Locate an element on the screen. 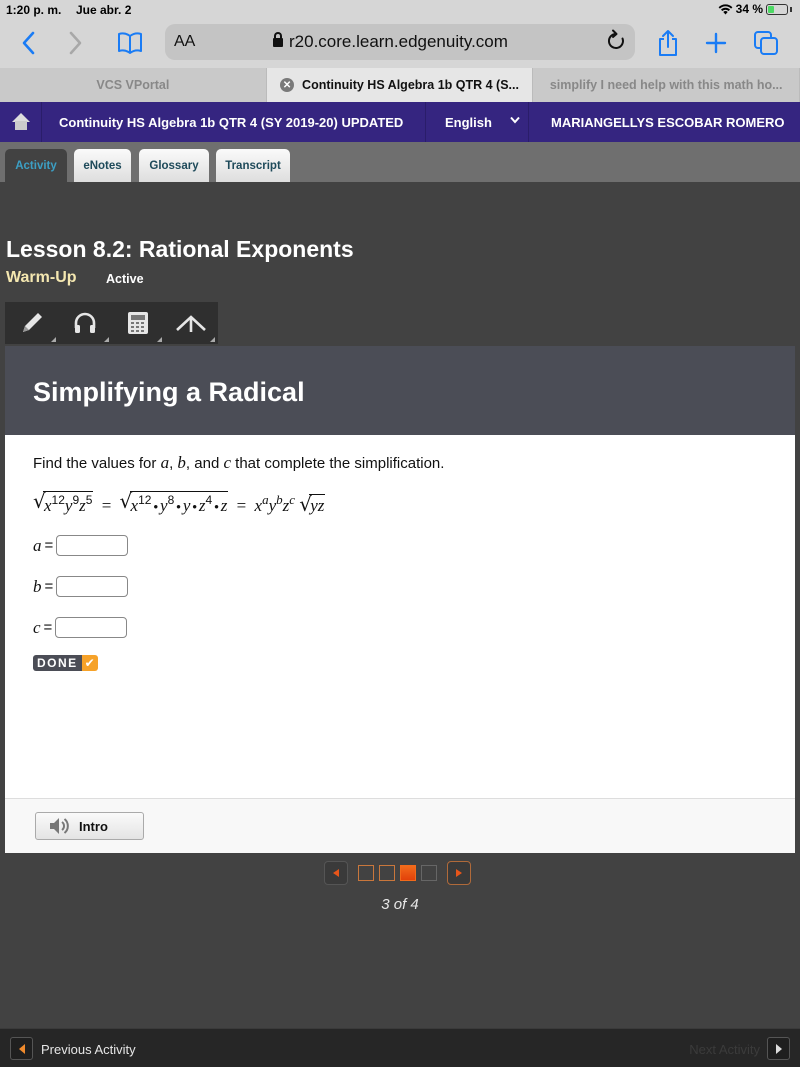 This screenshot has height=1067, width=800. status-right: 34 % is located at coordinates (755, 9).